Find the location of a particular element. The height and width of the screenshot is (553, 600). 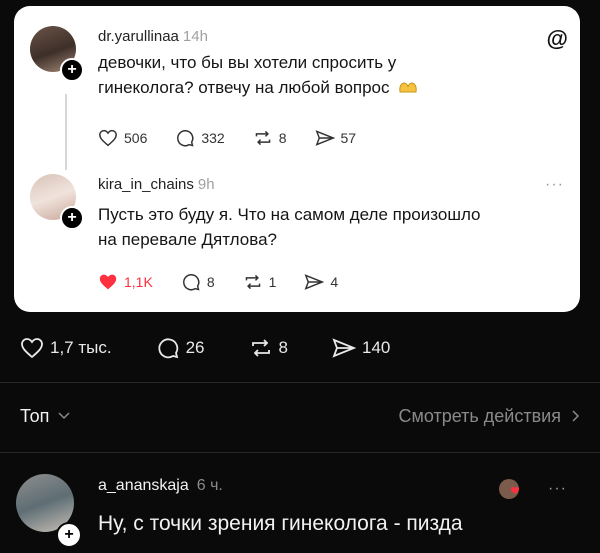

comment-button: 26 is located at coordinates (180, 348).